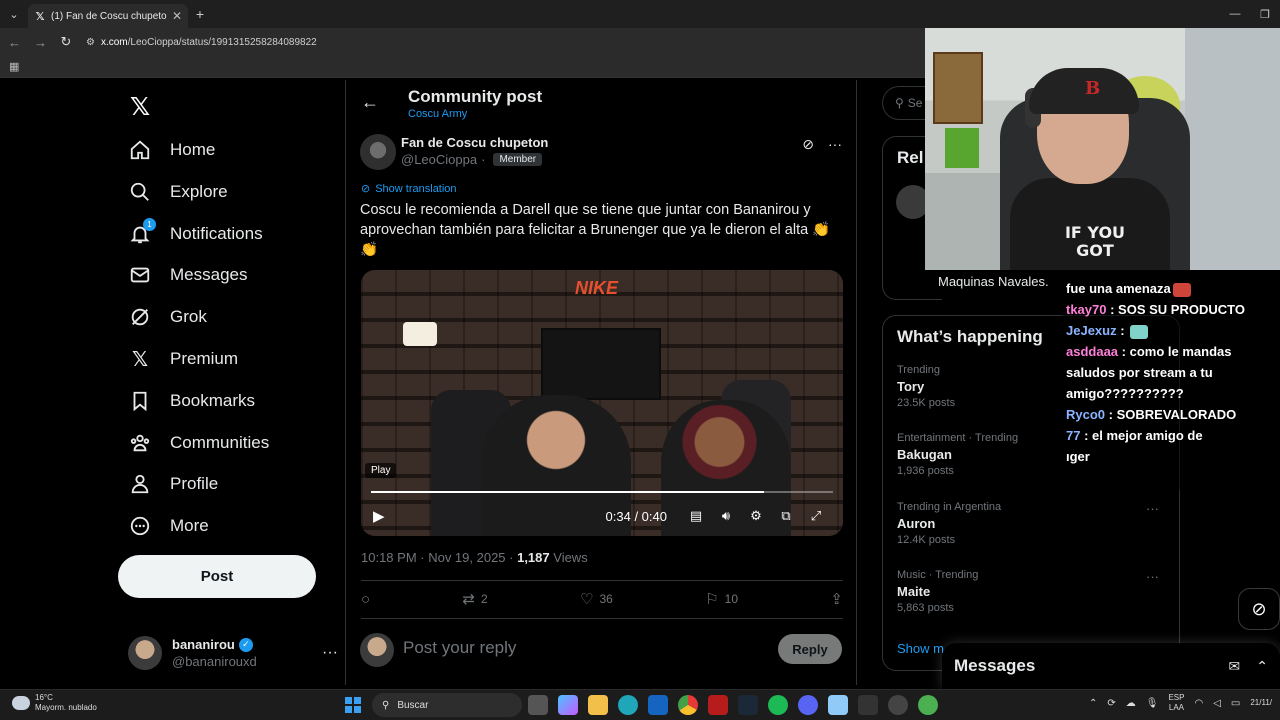 The image size is (1280, 720). Describe the element at coordinates (140, 484) in the screenshot. I see `person-icon` at that location.